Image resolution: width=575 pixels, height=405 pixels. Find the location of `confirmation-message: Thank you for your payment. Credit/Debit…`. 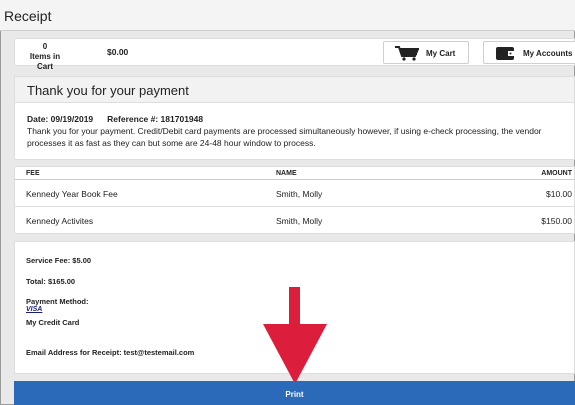

confirmation-message: Thank you for your payment. Credit/Debit… is located at coordinates (284, 137).